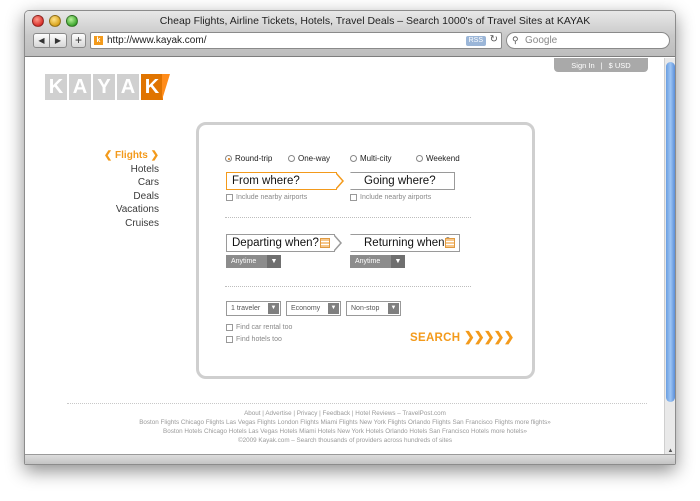 This screenshot has height=501, width=700. What do you see at coordinates (296, 40) in the screenshot?
I see `address-bar: k http://www.kayak.com/ RSS ↻` at bounding box center [296, 40].